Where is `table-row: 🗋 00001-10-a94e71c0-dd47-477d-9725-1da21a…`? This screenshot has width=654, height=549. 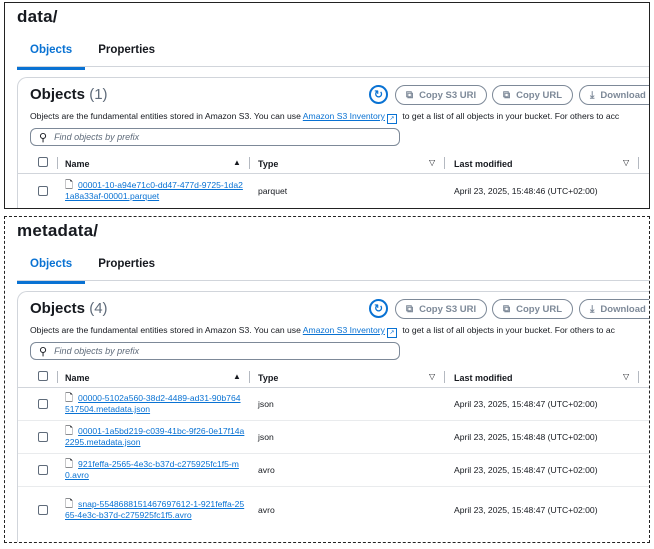
table-row: 🗋 00001-10-a94e71c0-dd47-477d-9725-1da21a… is located at coordinates (333, 191).